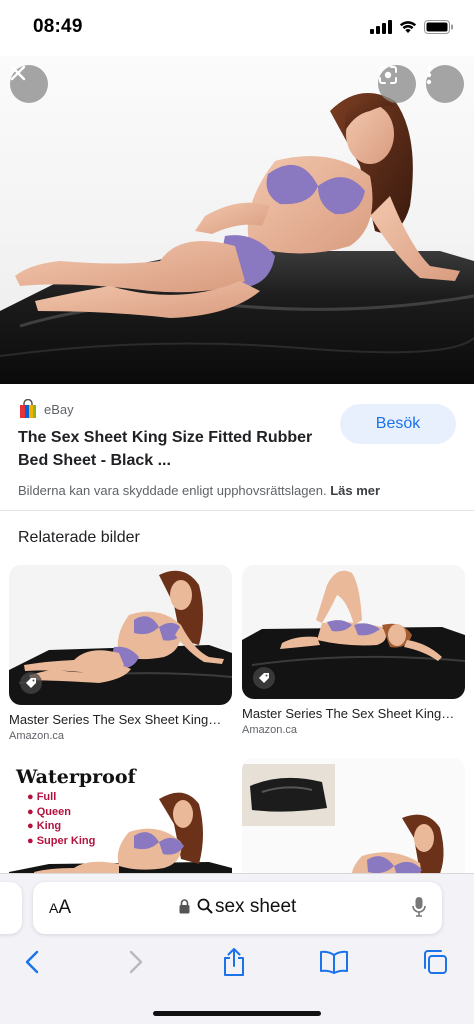  Describe the element at coordinates (11, 908) in the screenshot. I see `previous-tab-preview` at that location.